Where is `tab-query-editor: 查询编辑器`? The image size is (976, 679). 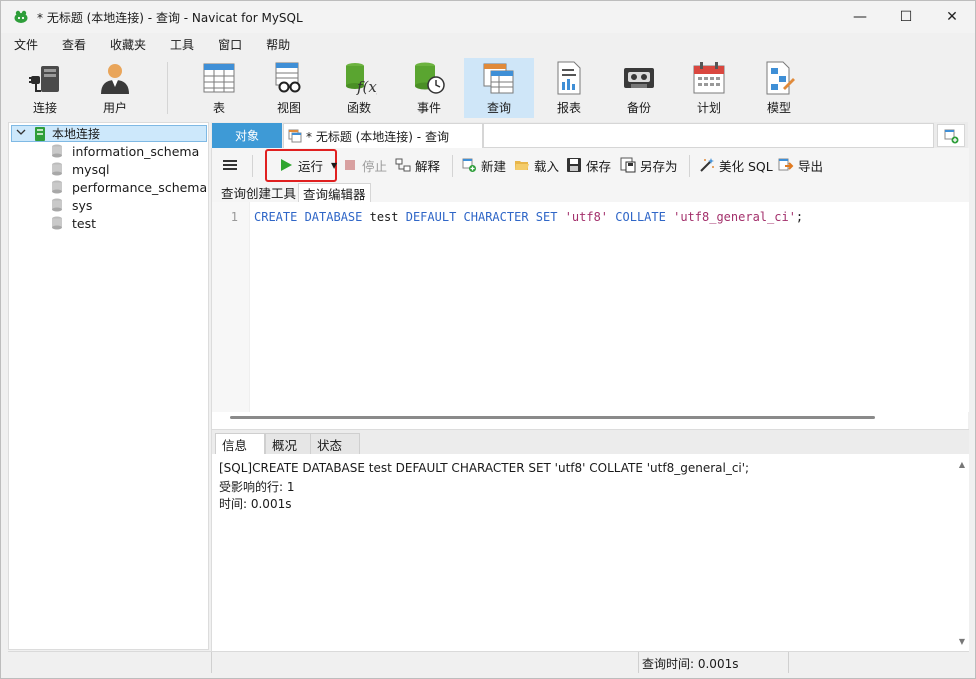 tab-query-editor: 查询编辑器 is located at coordinates (334, 192).